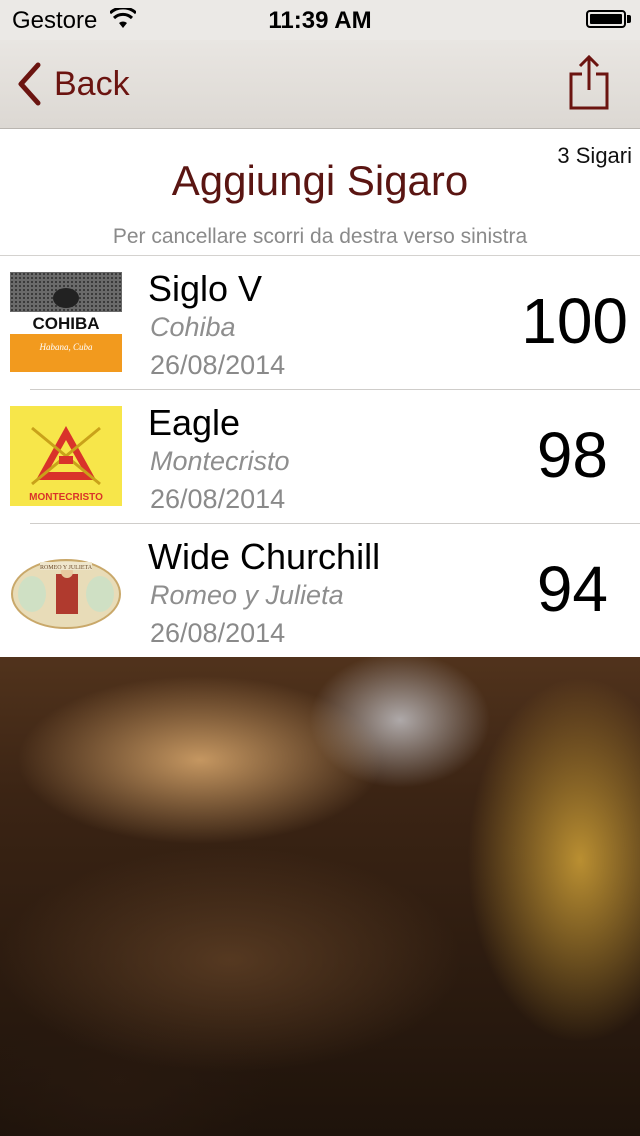 The height and width of the screenshot is (1136, 640). I want to click on back-button: Back, so click(73, 84).